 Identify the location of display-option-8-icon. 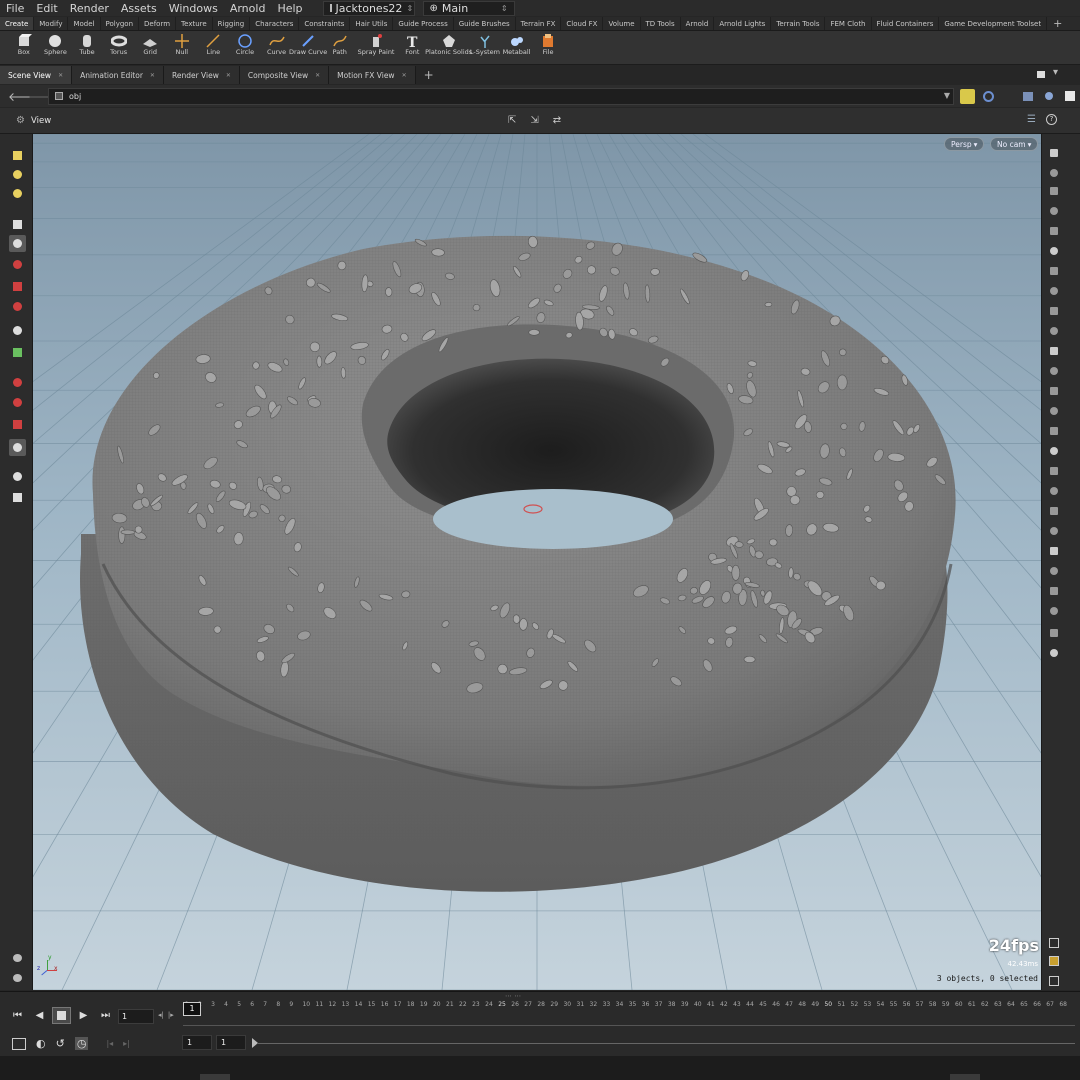
(1053, 290).